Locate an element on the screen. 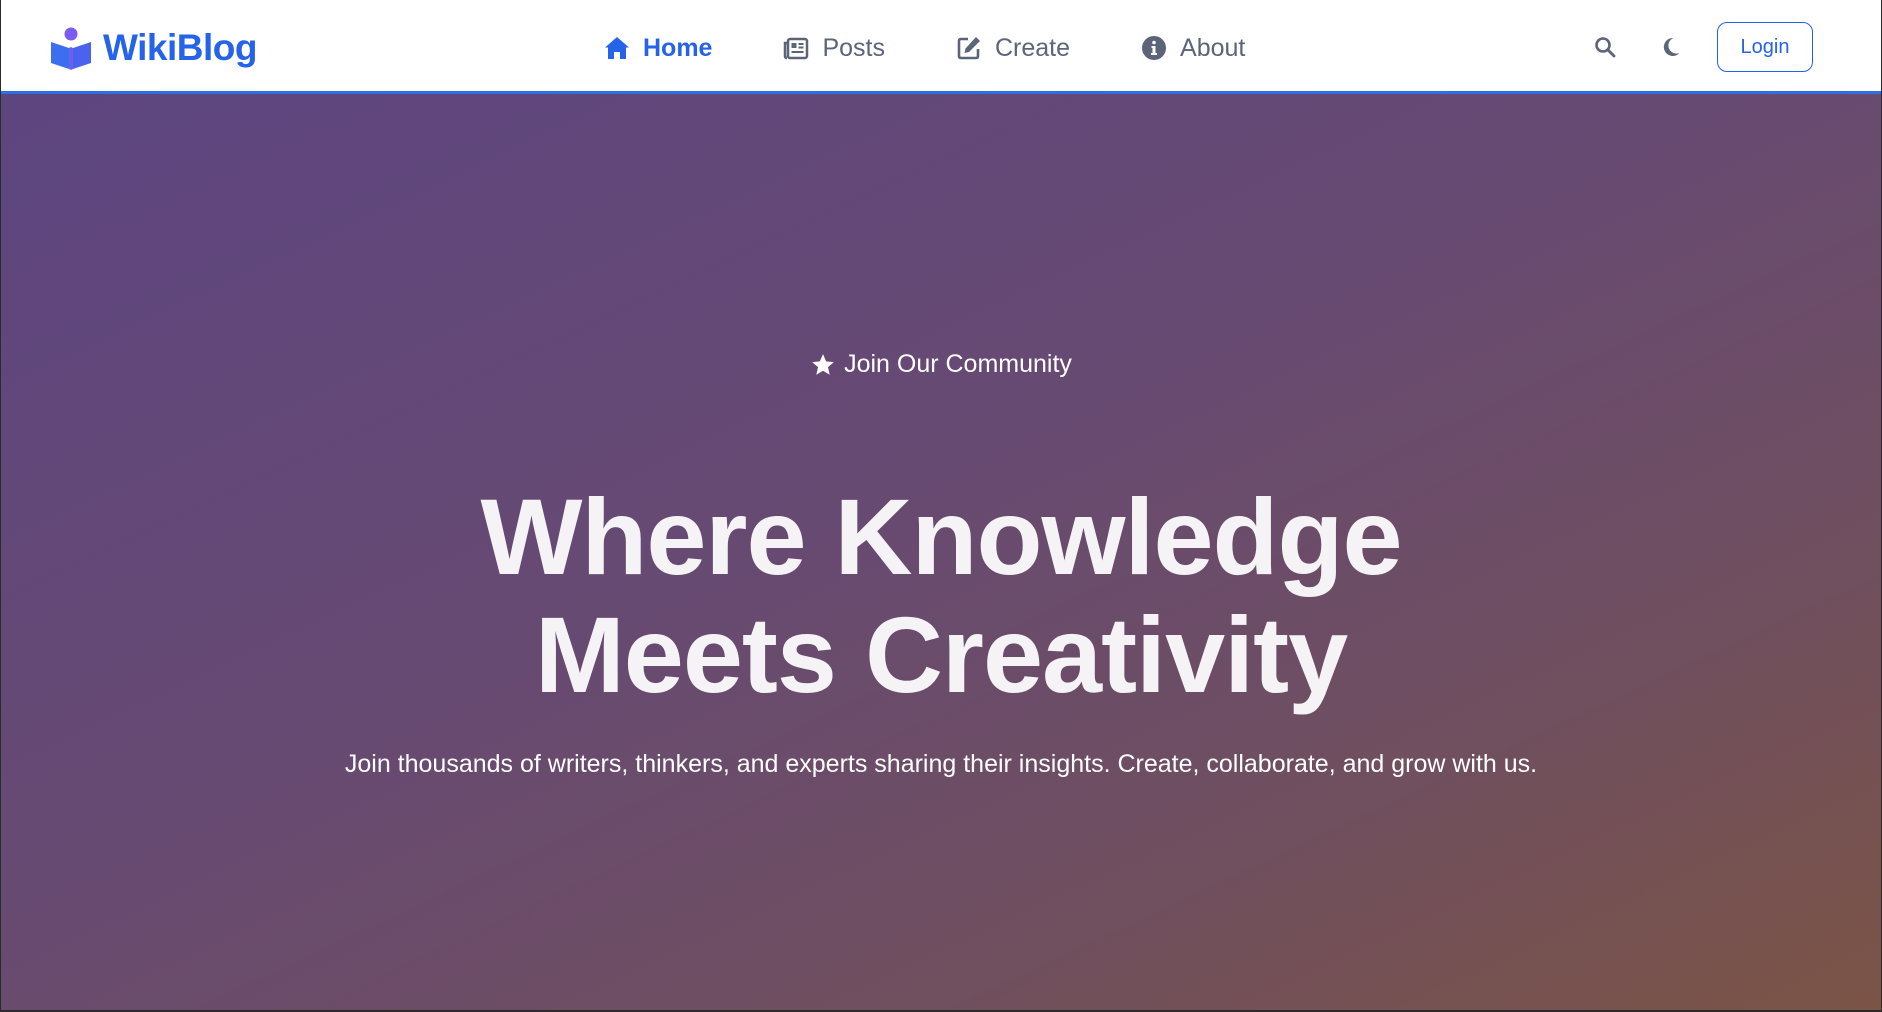 Image resolution: width=1882 pixels, height=1012 pixels. hero-title-line-1: Where Knowledge is located at coordinates (941, 536).